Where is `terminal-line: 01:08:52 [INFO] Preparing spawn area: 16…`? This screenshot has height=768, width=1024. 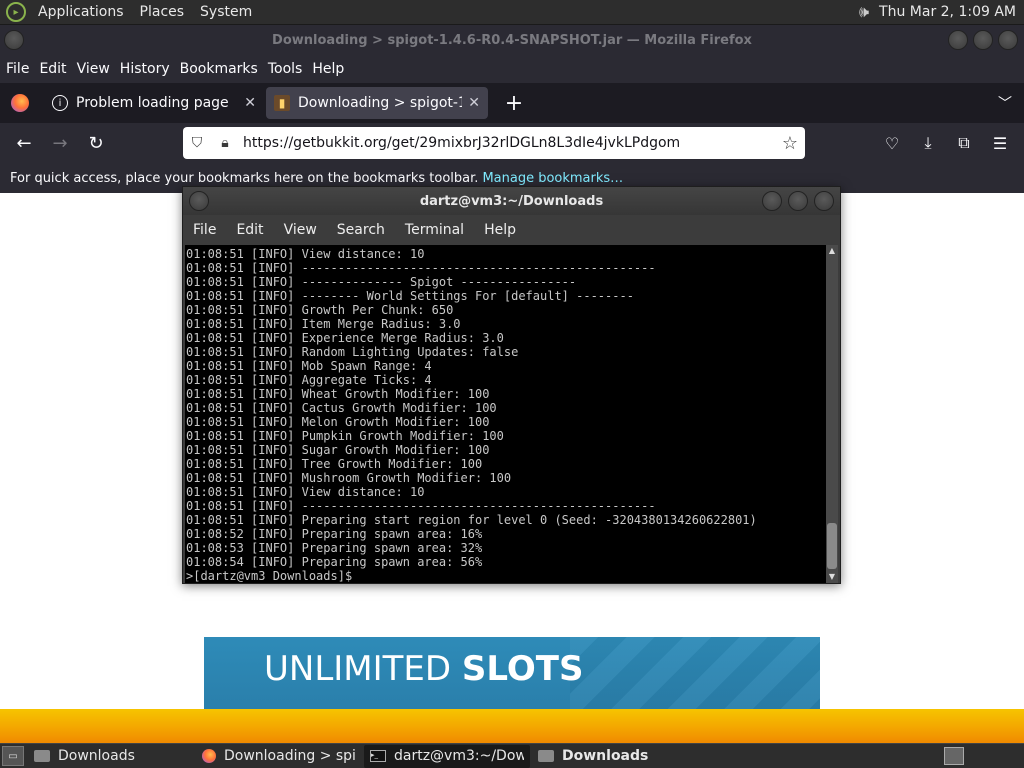
terminal-line: 01:08:52 [INFO] Preparing spawn area: 16… is located at coordinates (334, 534).